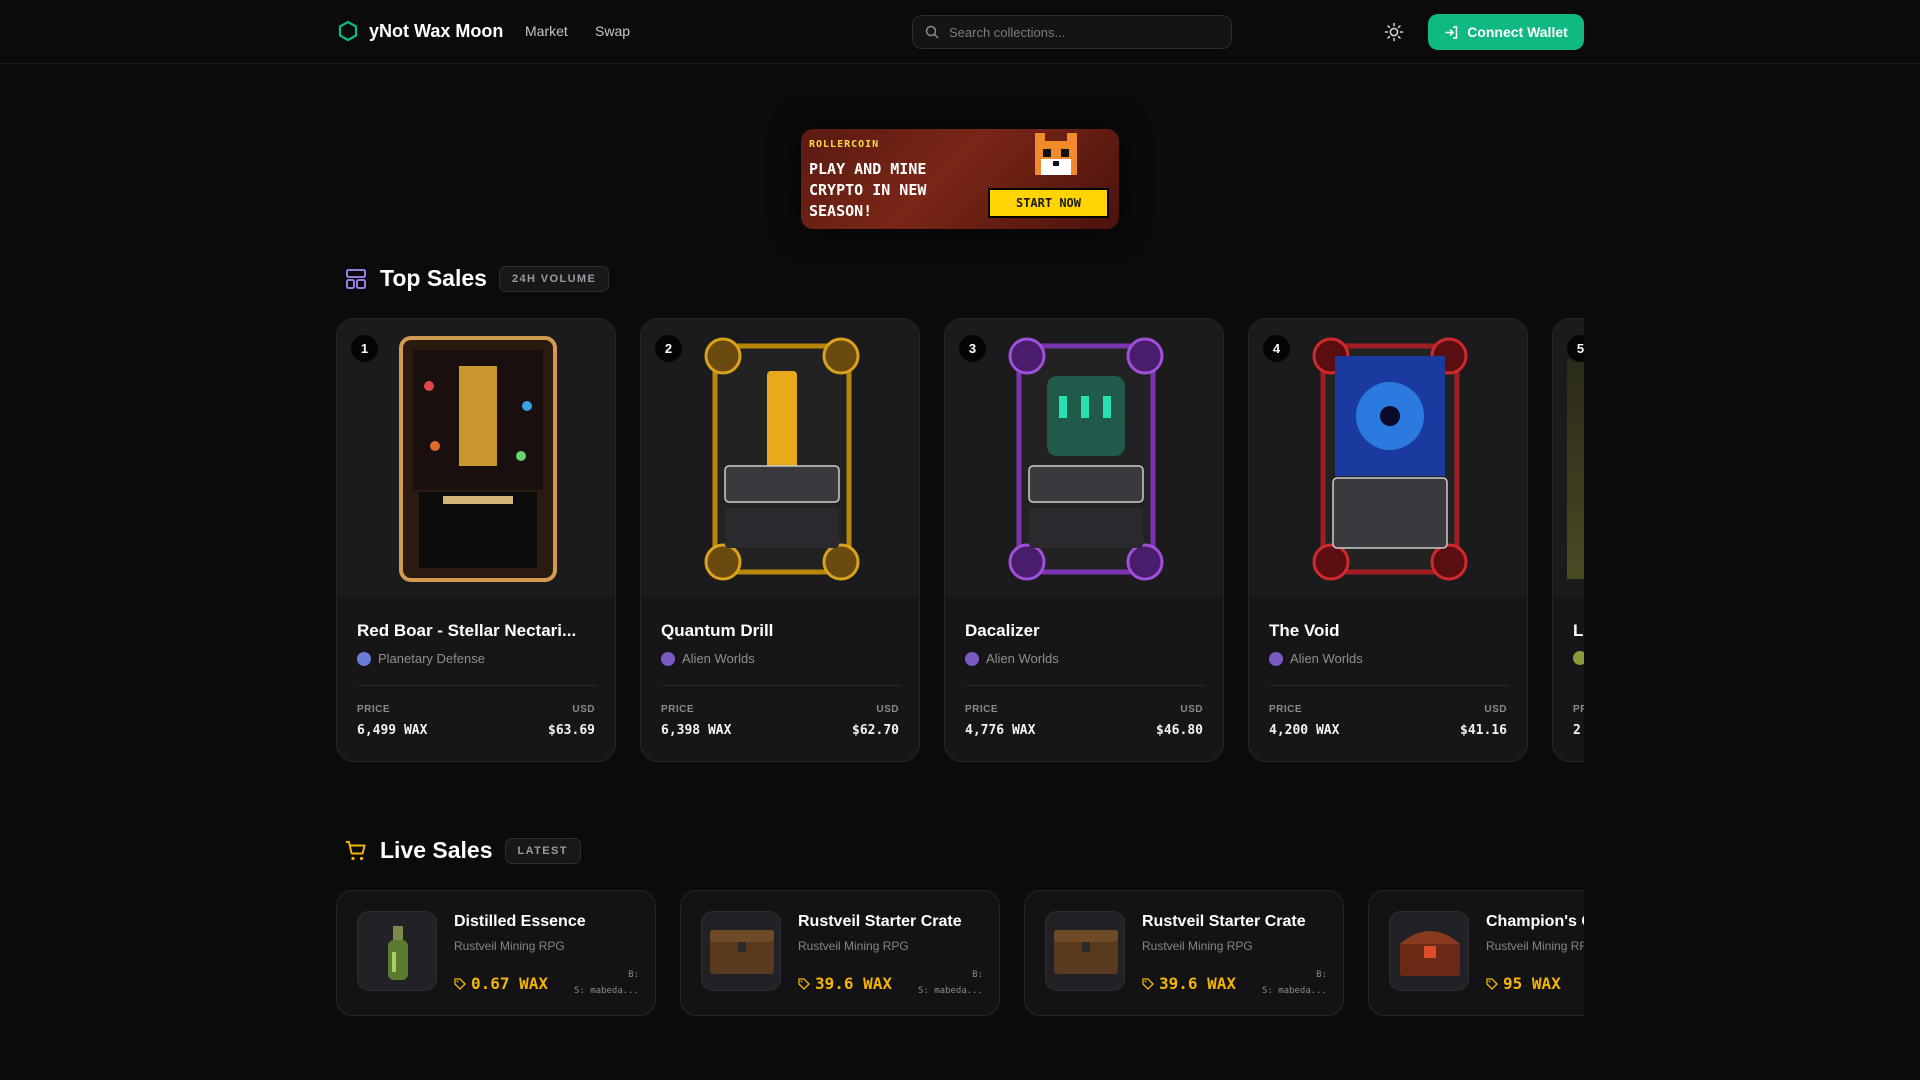 The height and width of the screenshot is (1080, 1920). I want to click on top-sale-card: 5 L PRICE 2, so click(1568, 540).